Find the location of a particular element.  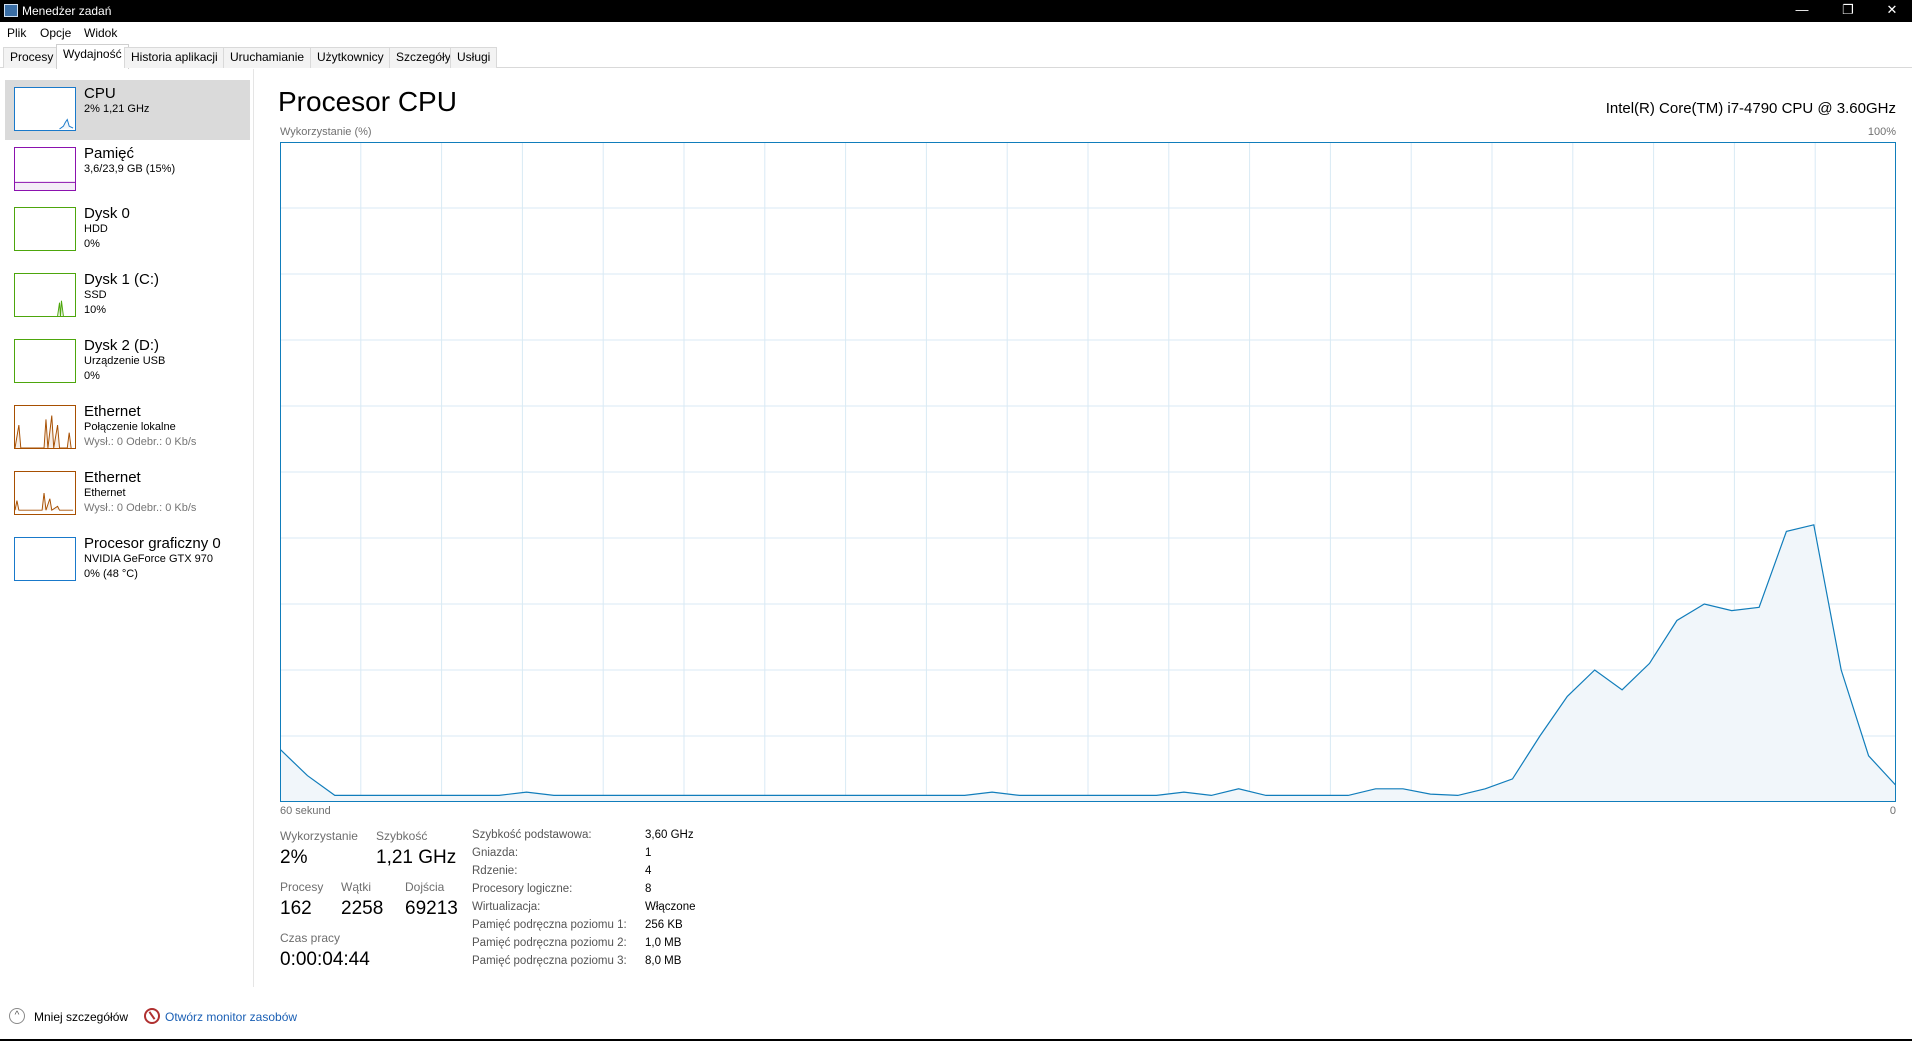

sidebar-item-value: 2% 1,21 GHz is located at coordinates (117, 109).